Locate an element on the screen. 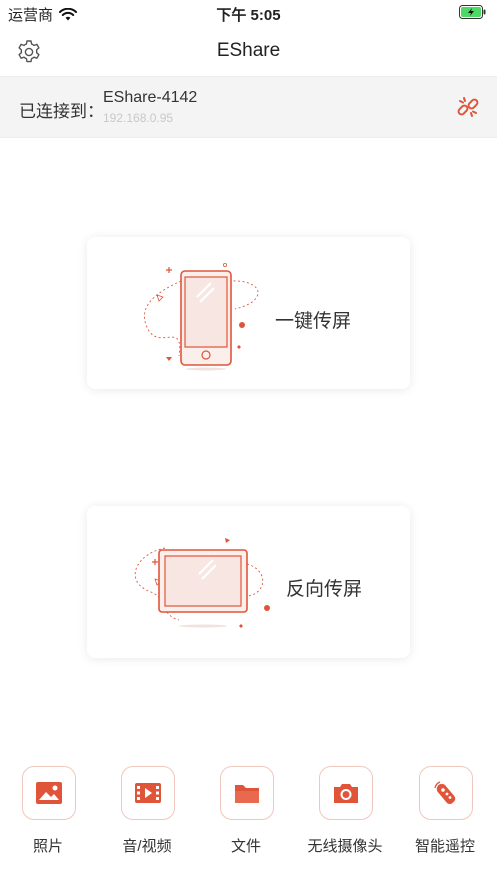 This screenshot has width=497, height=883. tablet-illustration is located at coordinates (202, 583).